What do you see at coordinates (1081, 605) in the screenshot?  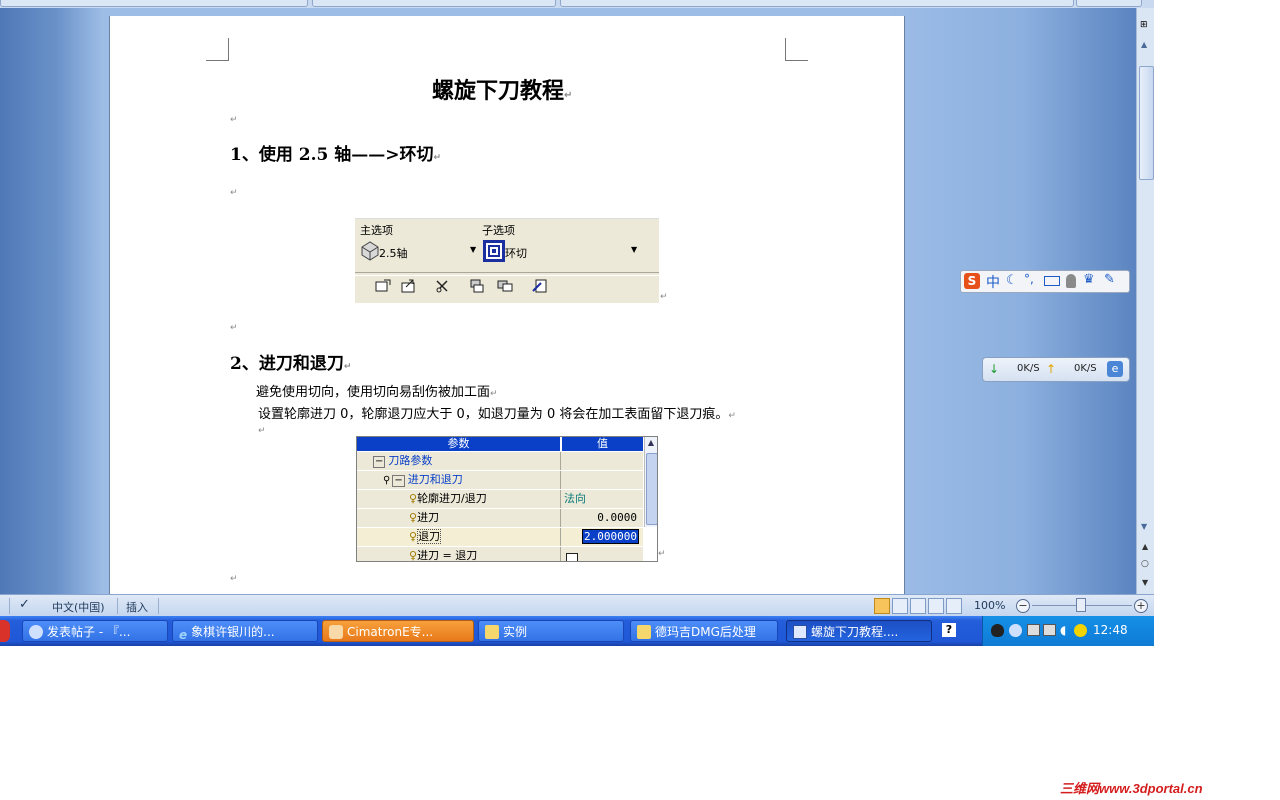 I see `zoom-slider-thumb` at bounding box center [1081, 605].